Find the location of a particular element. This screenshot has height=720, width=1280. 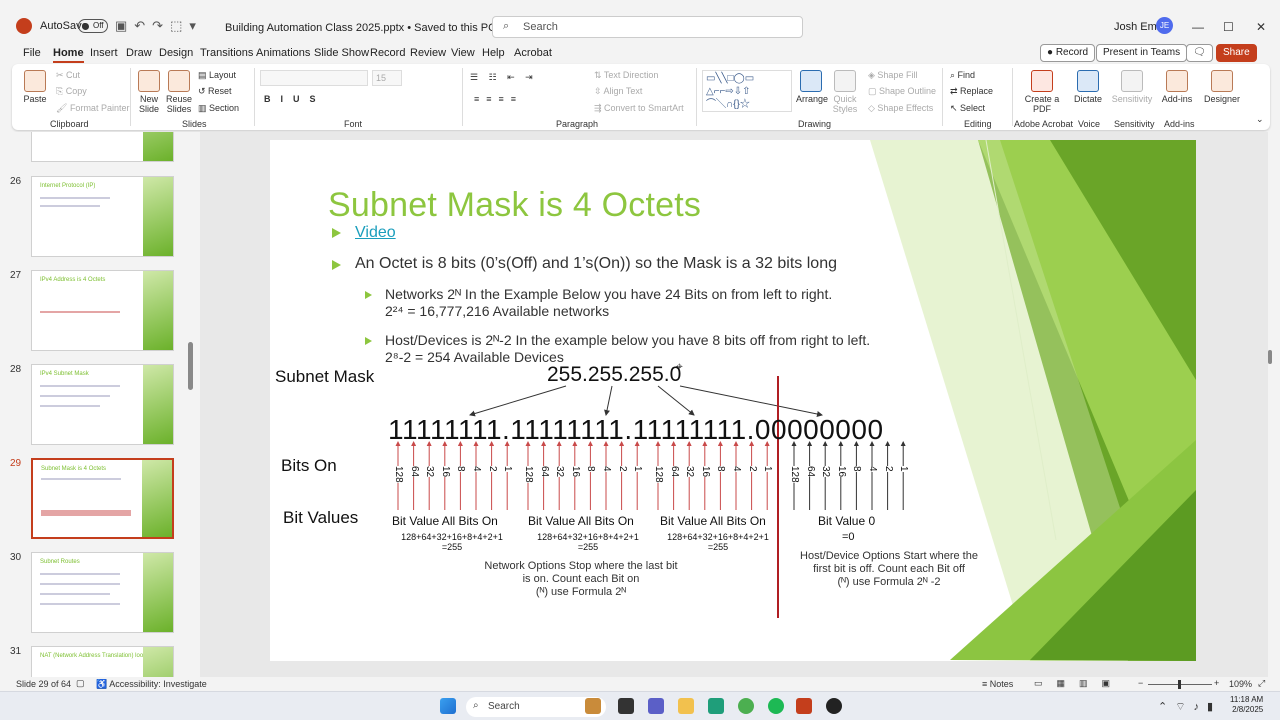

slide-thumbnail: IPv4 Subnet Mask is located at coordinates (102, 404).